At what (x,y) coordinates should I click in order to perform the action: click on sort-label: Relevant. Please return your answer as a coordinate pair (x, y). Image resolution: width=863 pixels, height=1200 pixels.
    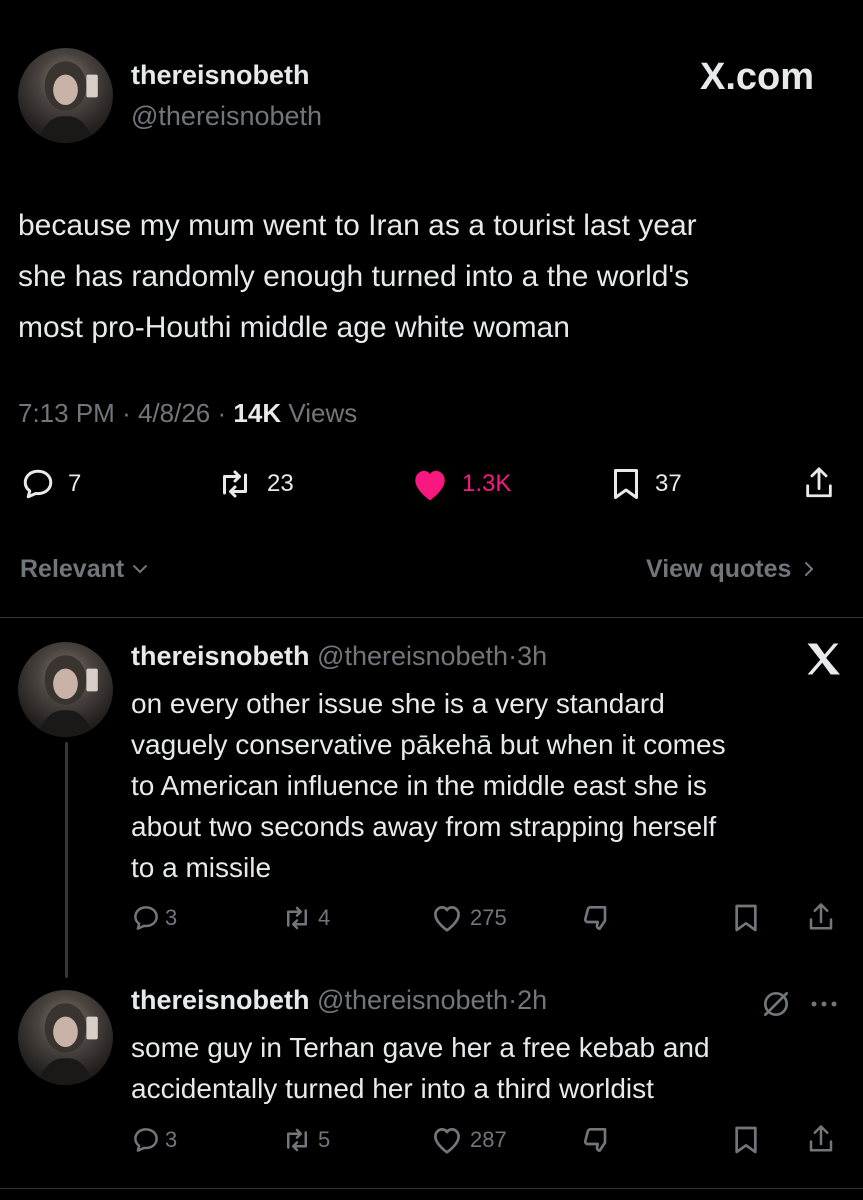
    Looking at the image, I should click on (72, 568).